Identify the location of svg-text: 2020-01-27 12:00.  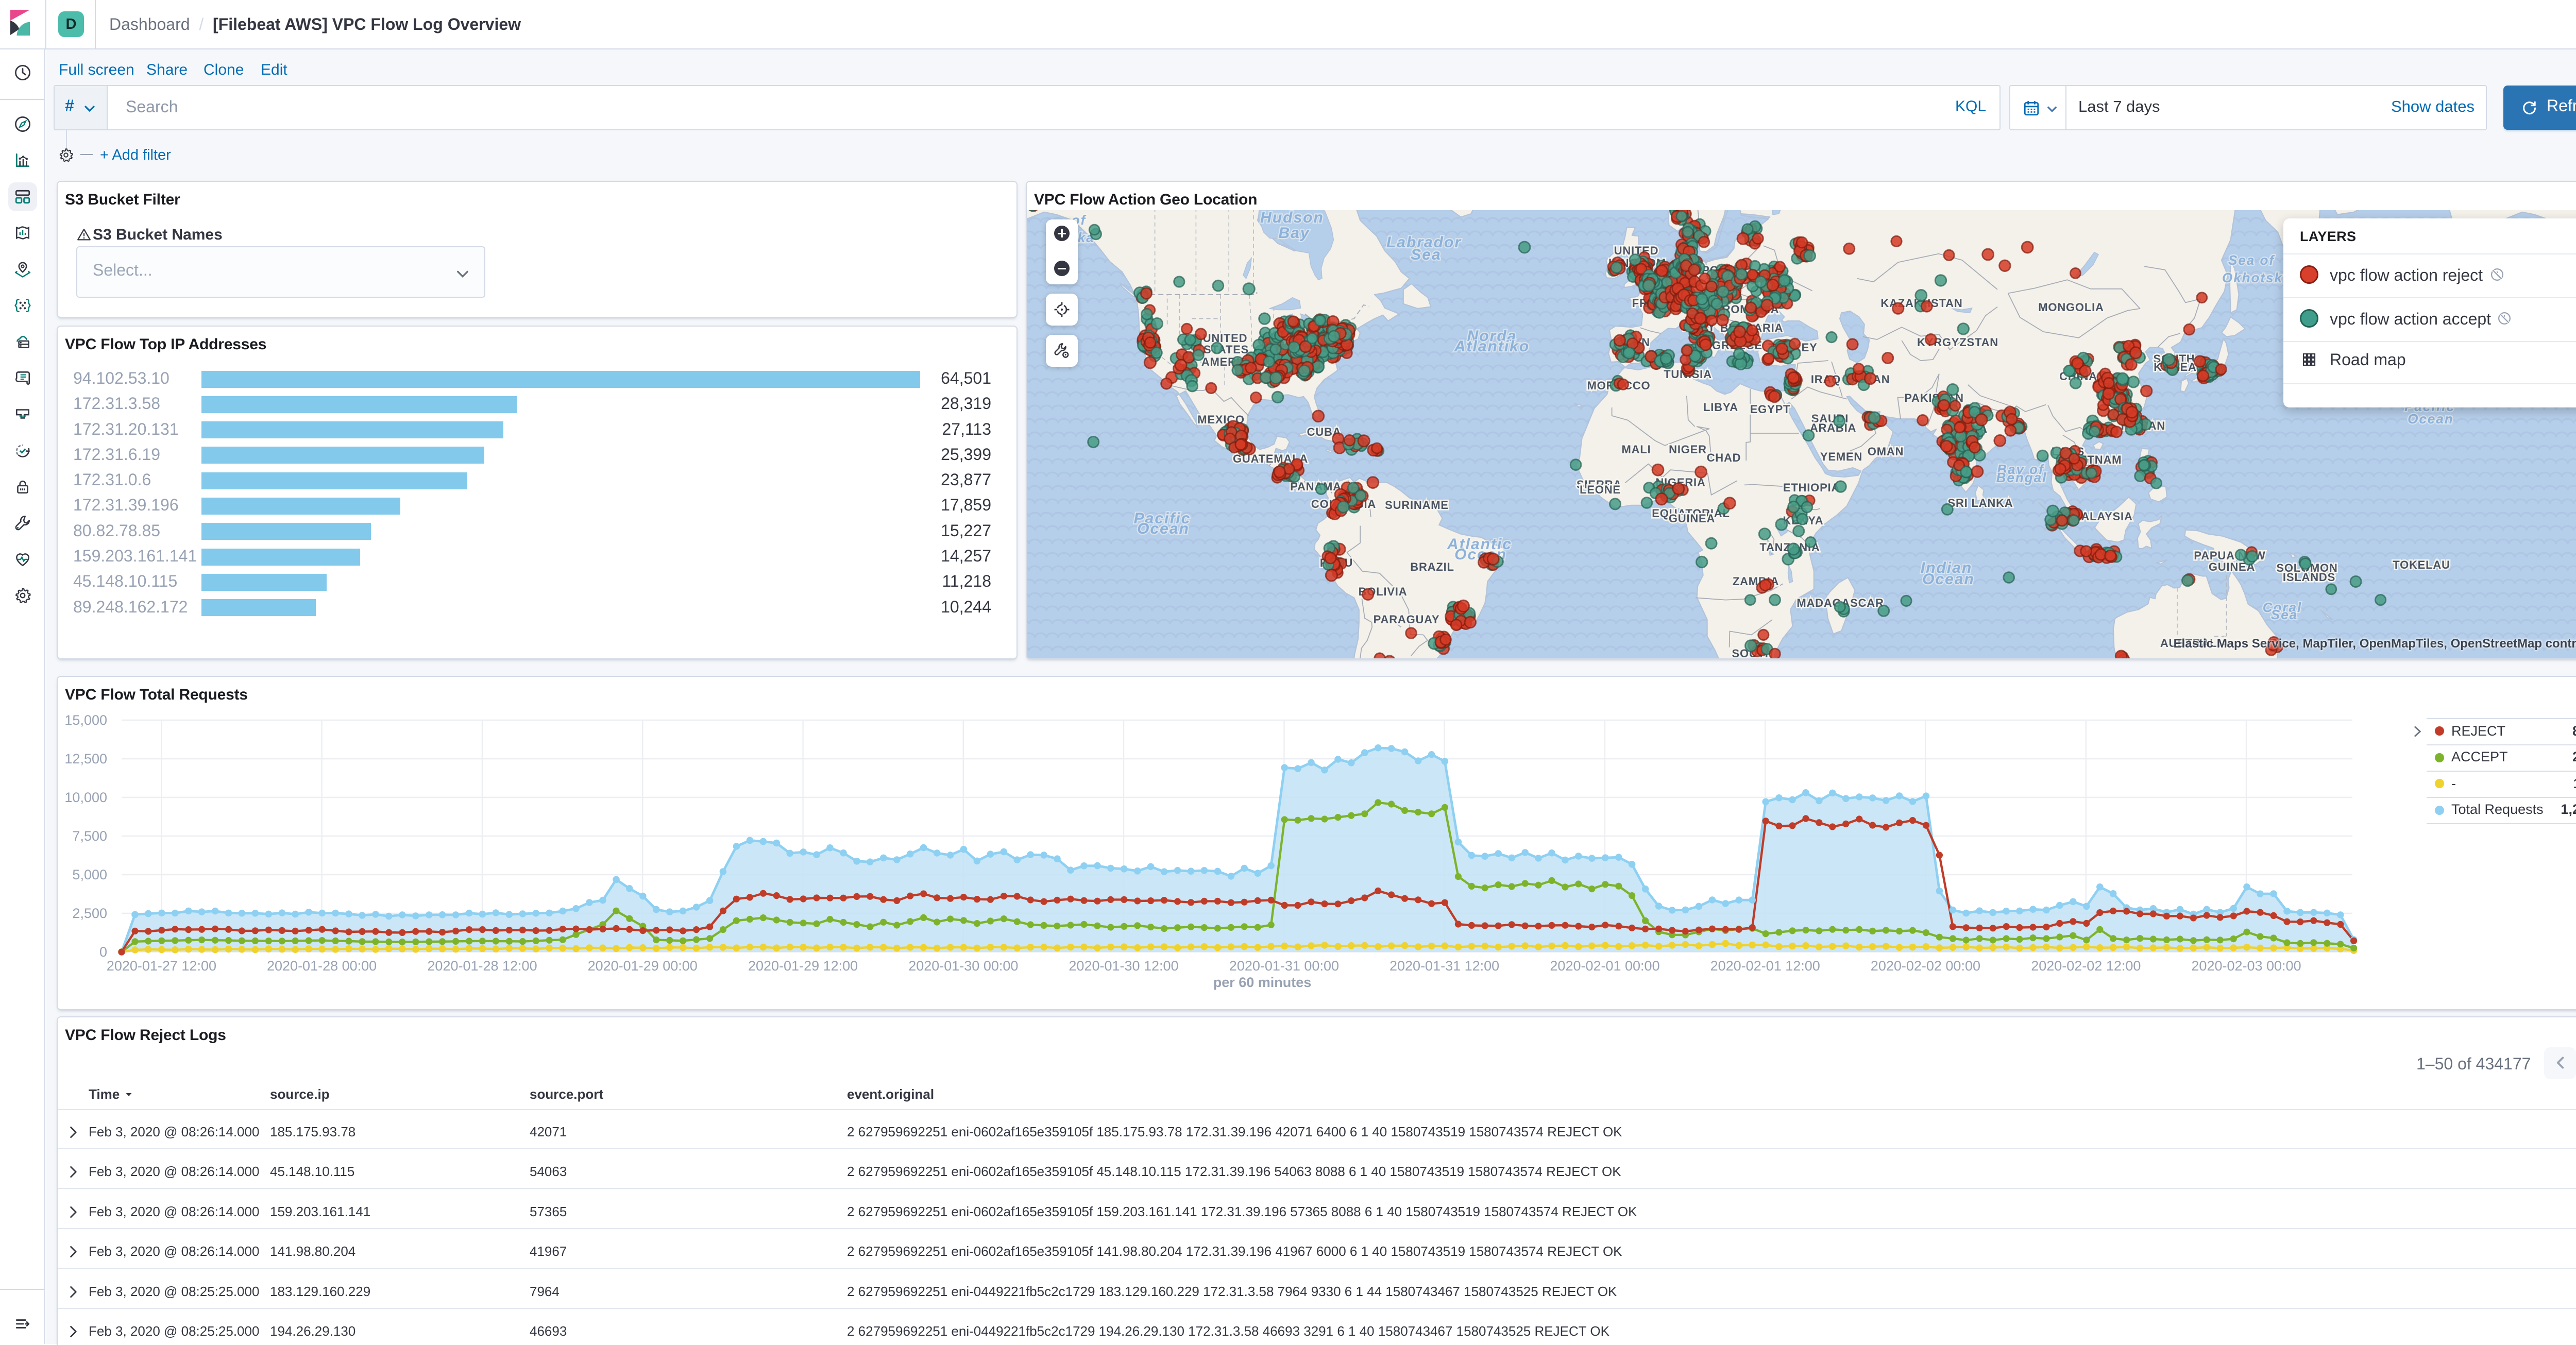
(161, 966).